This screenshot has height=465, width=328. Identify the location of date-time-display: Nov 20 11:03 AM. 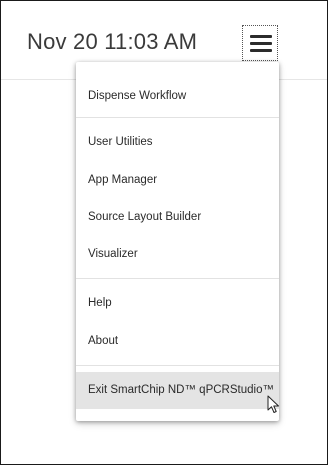
(112, 41).